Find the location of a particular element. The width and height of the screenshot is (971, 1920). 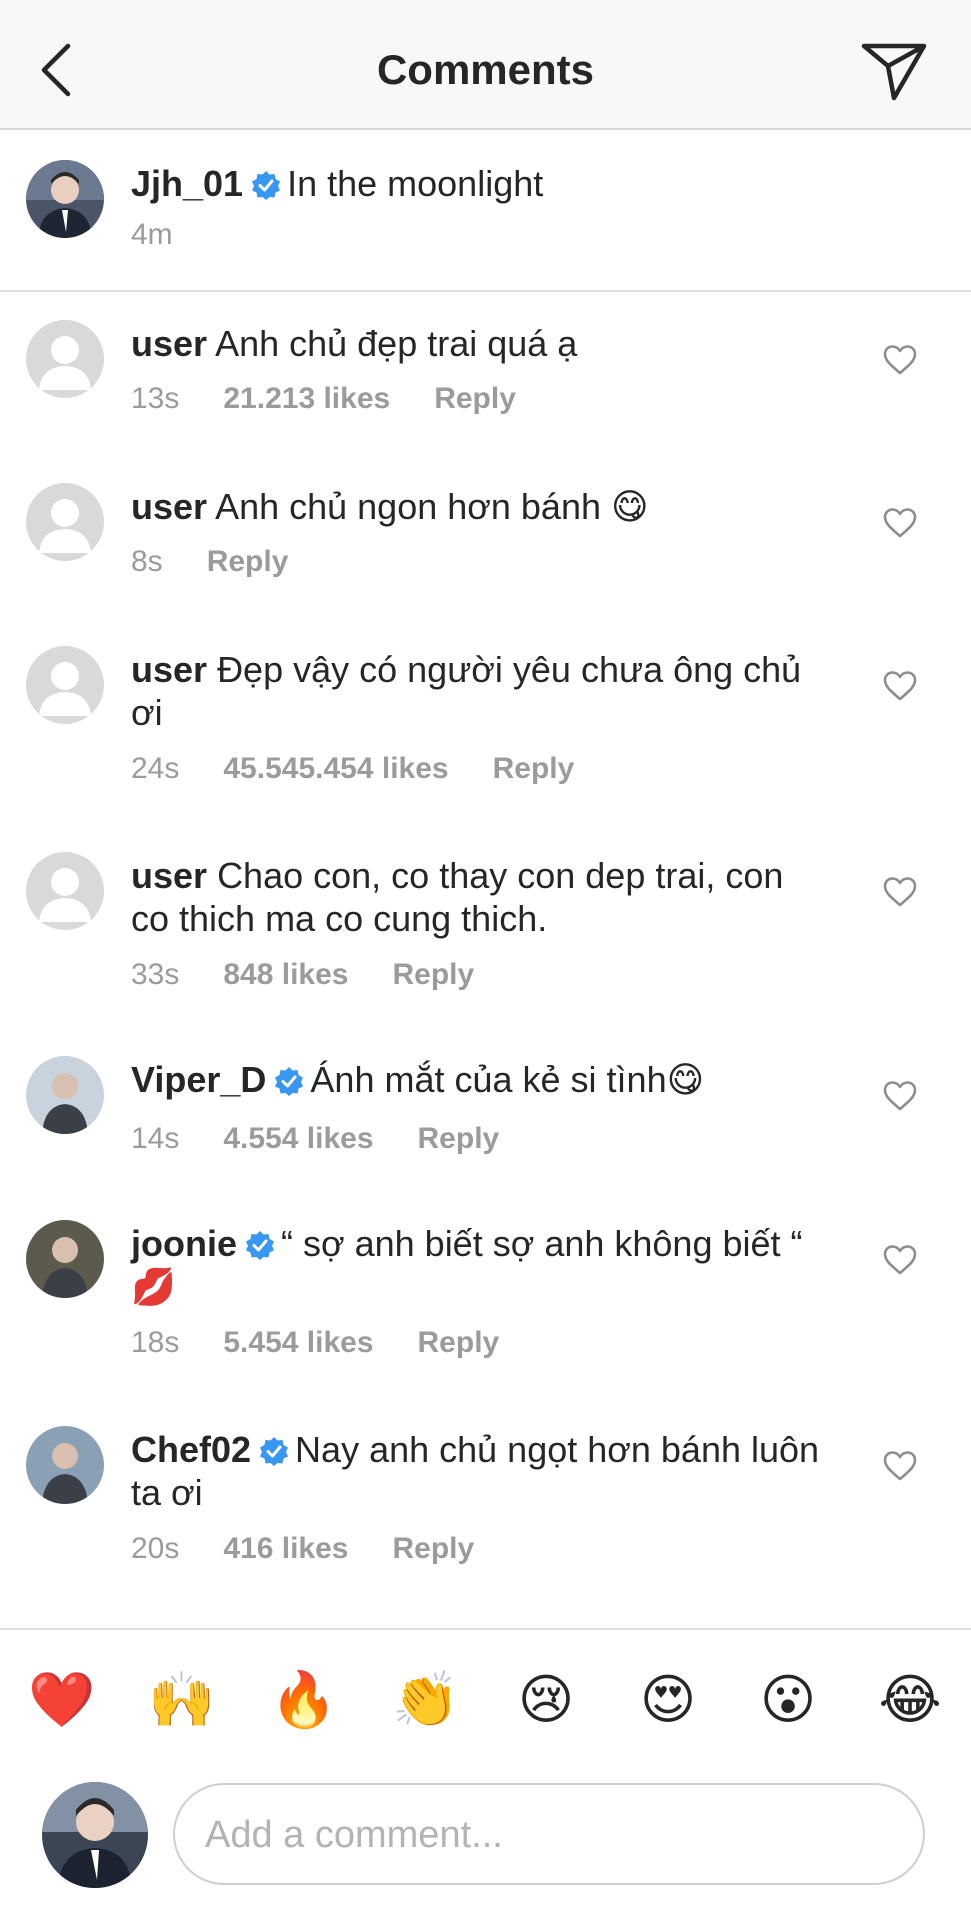

current-user-avatar is located at coordinates (95, 1835).